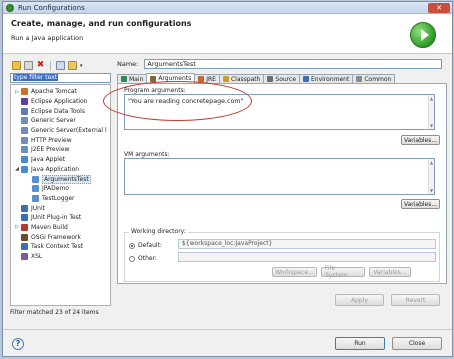  What do you see at coordinates (147, 258) in the screenshot?
I see `other-radio-label: Other:` at bounding box center [147, 258].